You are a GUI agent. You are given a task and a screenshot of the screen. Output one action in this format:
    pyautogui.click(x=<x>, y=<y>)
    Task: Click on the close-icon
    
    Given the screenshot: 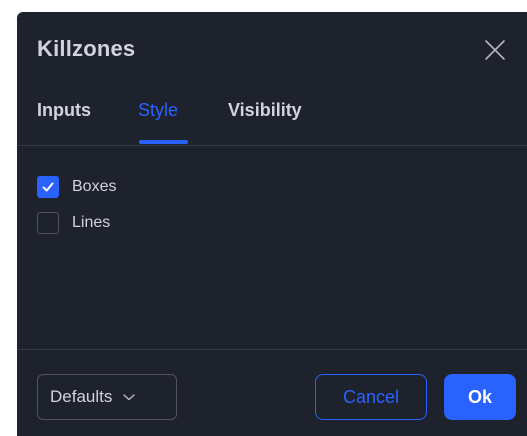 What is the action you would take?
    pyautogui.click(x=495, y=50)
    